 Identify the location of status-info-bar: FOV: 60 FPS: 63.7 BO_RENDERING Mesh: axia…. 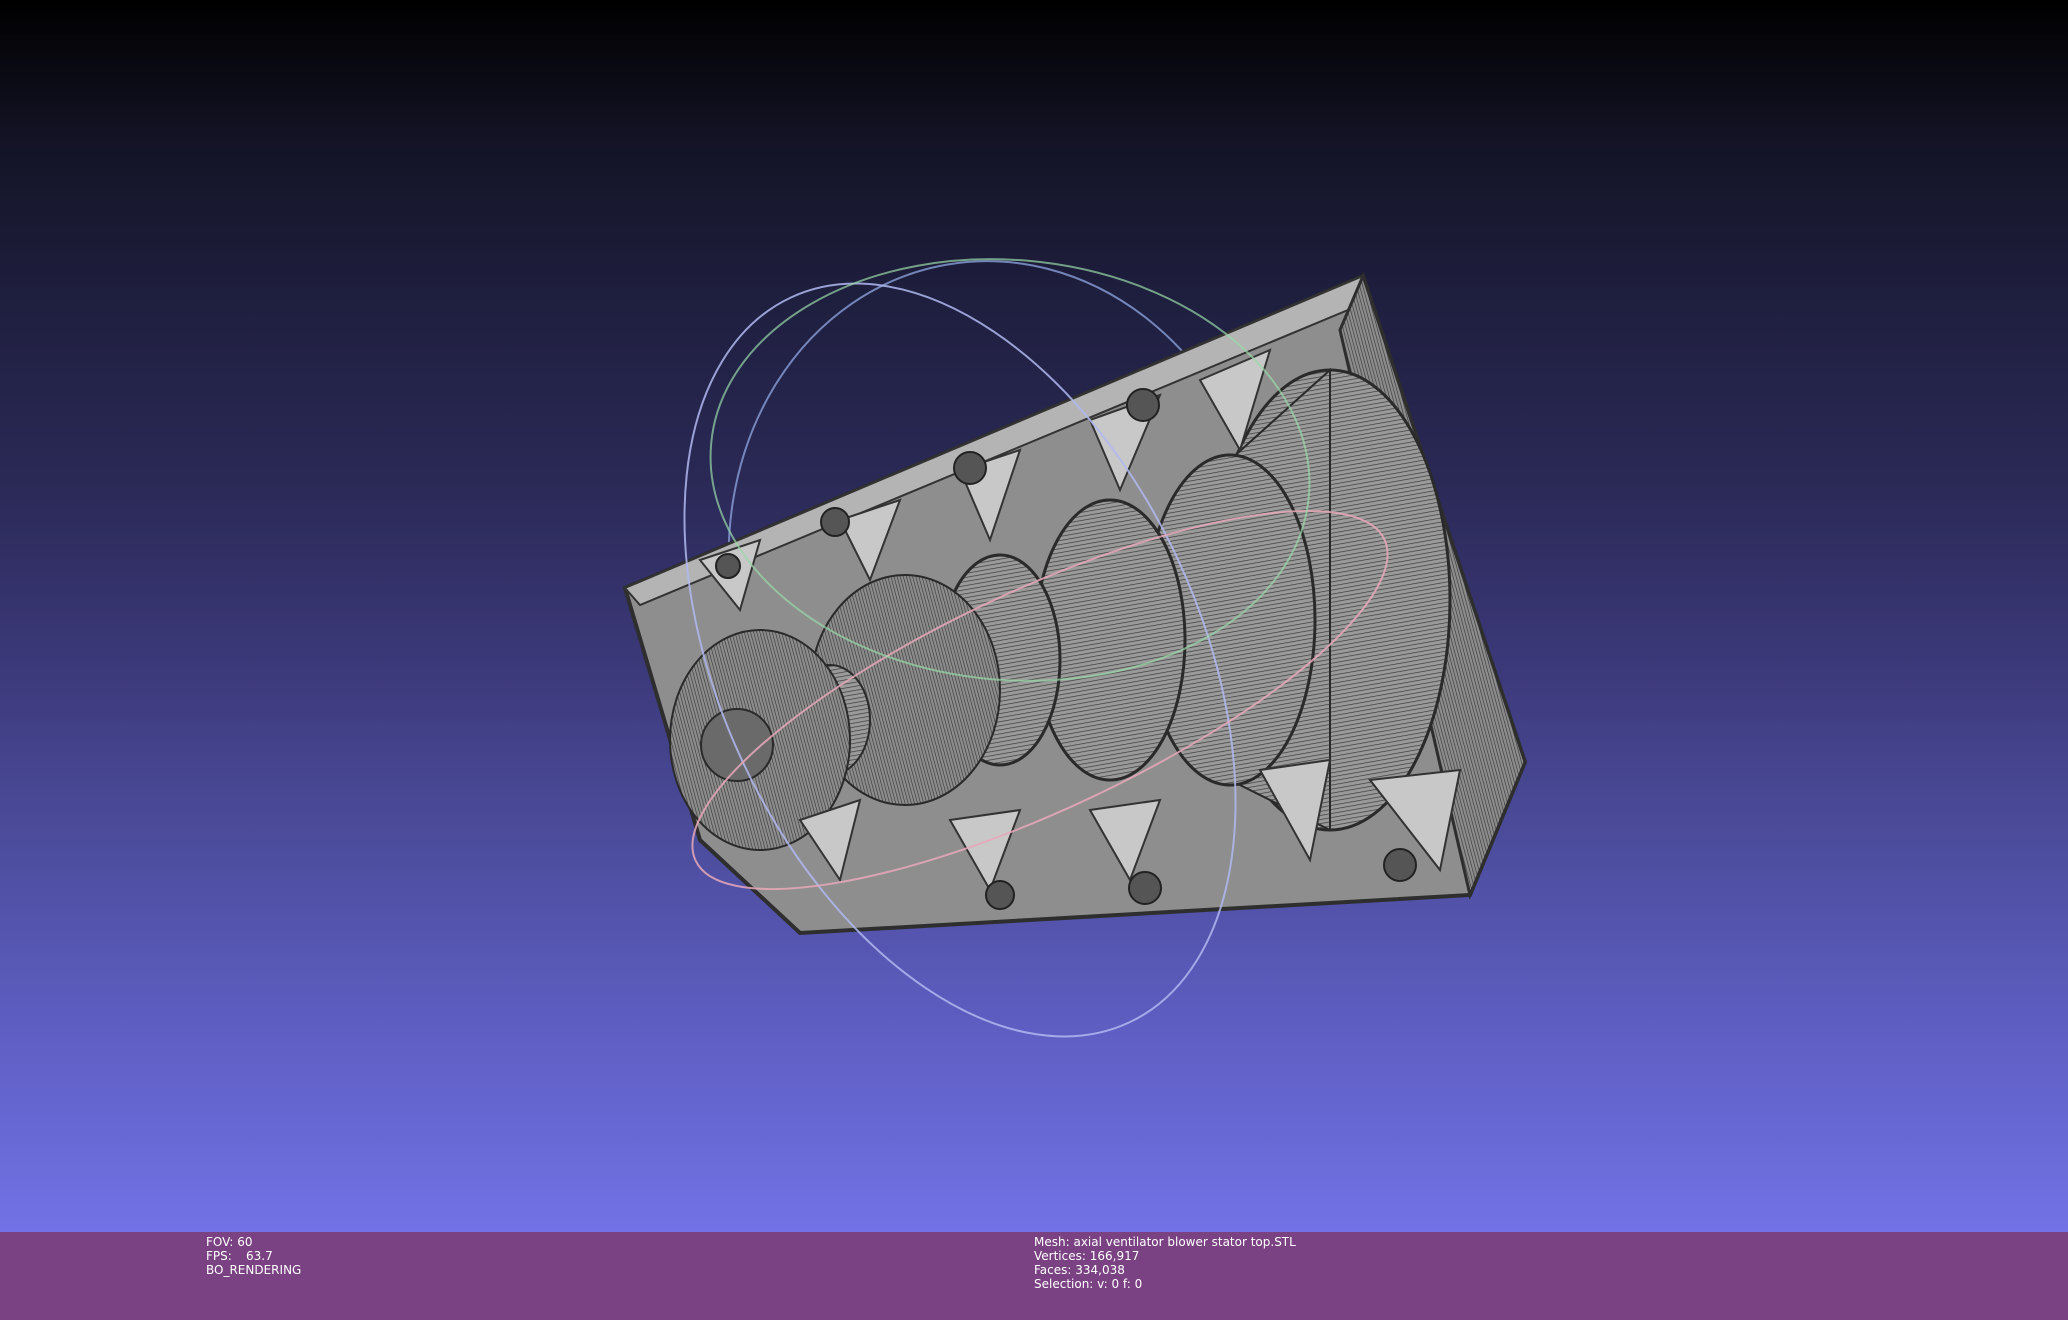
(1034, 1276).